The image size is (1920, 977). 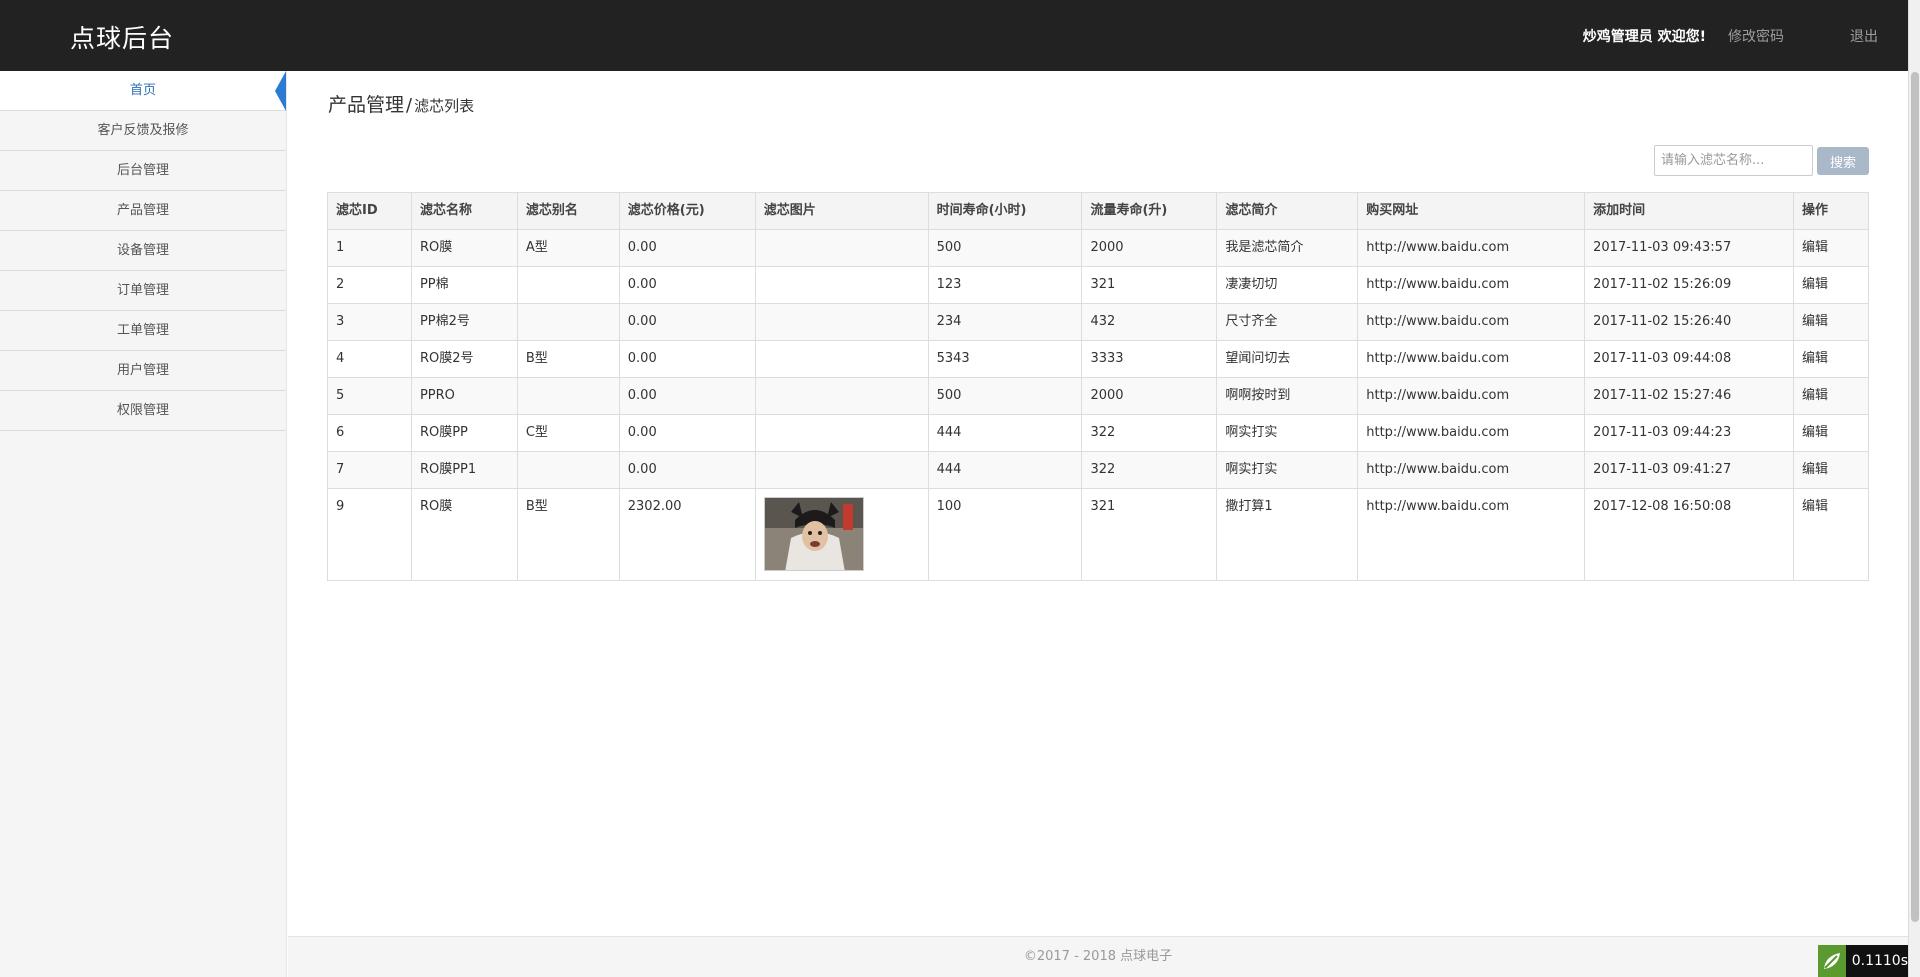 I want to click on cell-name: PP棉2号, so click(x=464, y=322).